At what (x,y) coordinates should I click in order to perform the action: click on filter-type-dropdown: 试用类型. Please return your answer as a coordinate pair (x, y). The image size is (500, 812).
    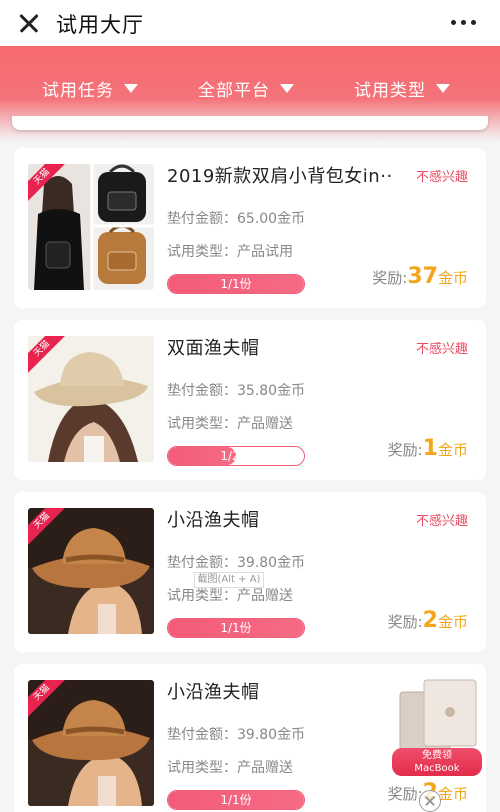
    Looking at the image, I should click on (402, 88).